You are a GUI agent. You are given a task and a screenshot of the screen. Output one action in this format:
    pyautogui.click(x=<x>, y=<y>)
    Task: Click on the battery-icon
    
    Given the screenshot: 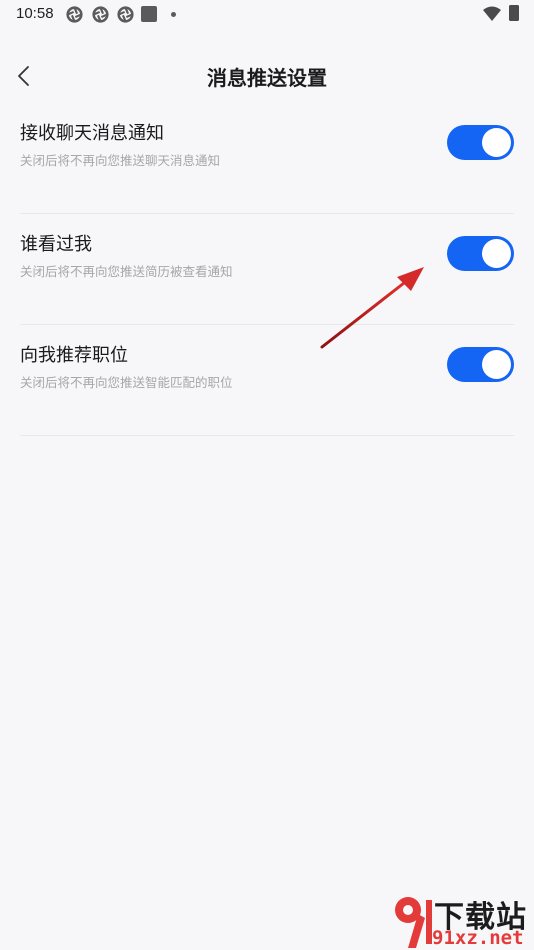 What is the action you would take?
    pyautogui.click(x=514, y=13)
    